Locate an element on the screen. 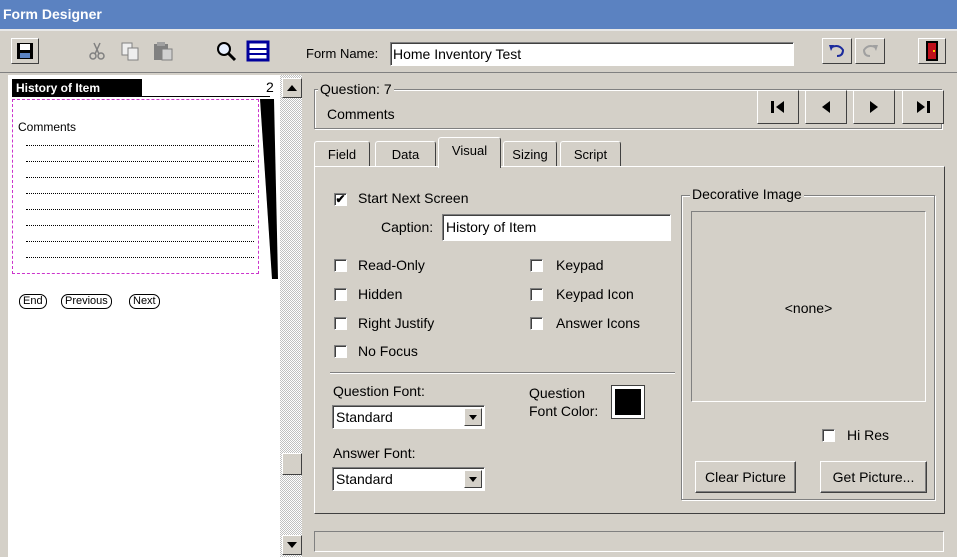 Image resolution: width=957 pixels, height=557 pixels. status-bar is located at coordinates (629, 541).